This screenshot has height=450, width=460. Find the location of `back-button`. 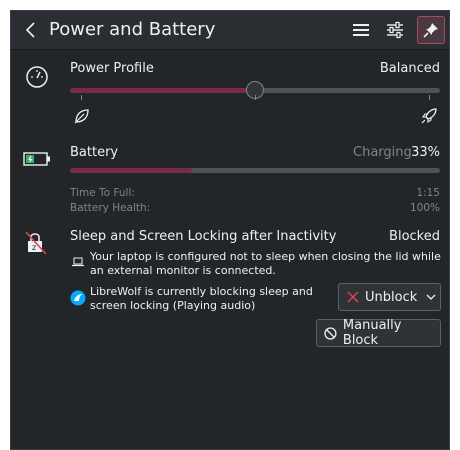

back-button is located at coordinates (31, 30).